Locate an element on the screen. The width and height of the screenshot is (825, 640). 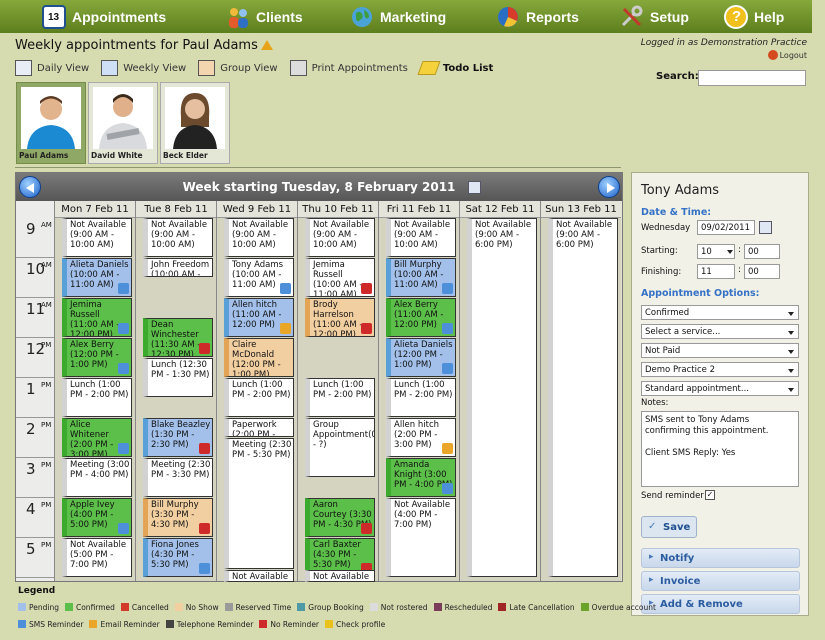
appointment-text: Bill Murphy (3:30 PM - 4:30 PM) is located at coordinates (175, 515).